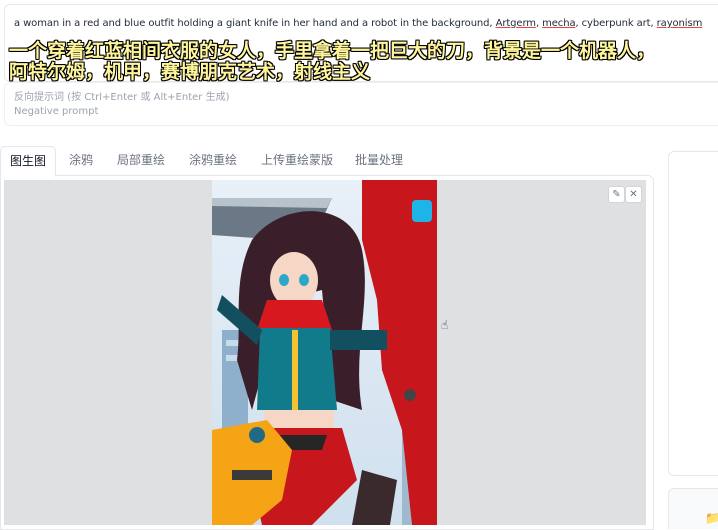 This screenshot has height=530, width=718. Describe the element at coordinates (711, 518) in the screenshot. I see `folder-icon: 📁` at that location.